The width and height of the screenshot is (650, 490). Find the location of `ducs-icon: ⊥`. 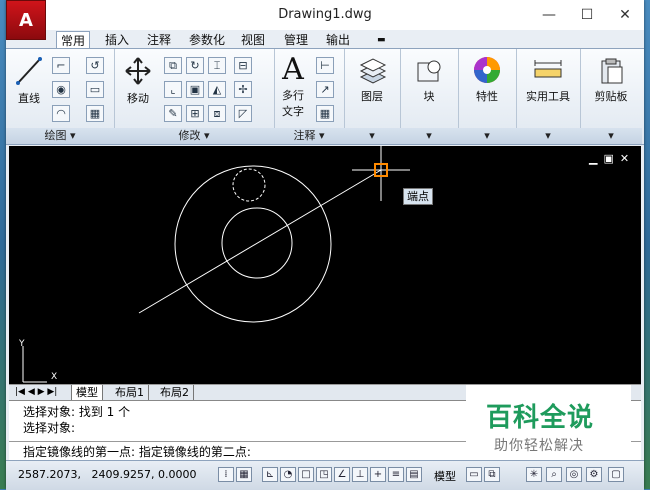

ducs-icon: ⊥ is located at coordinates (360, 474).